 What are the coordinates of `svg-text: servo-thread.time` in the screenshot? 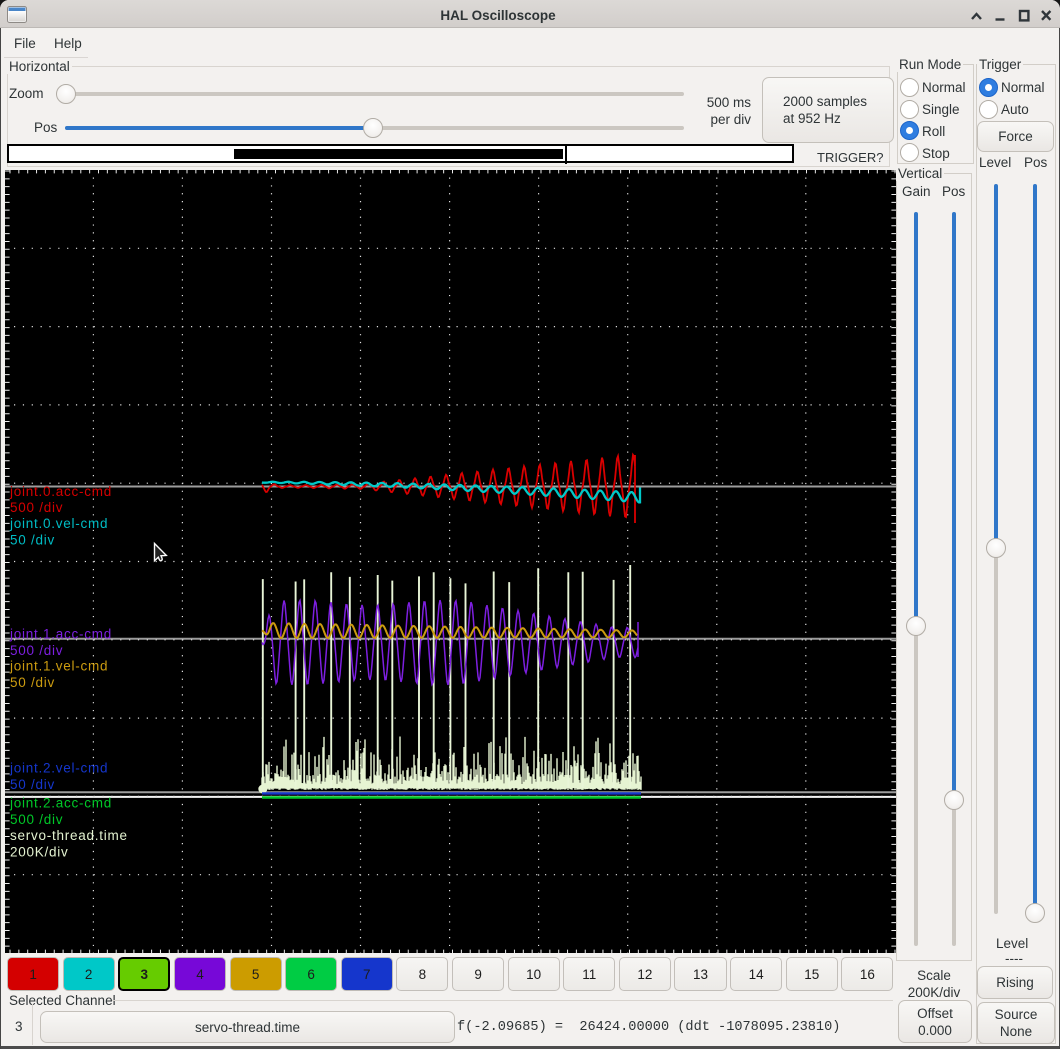 It's located at (69, 835).